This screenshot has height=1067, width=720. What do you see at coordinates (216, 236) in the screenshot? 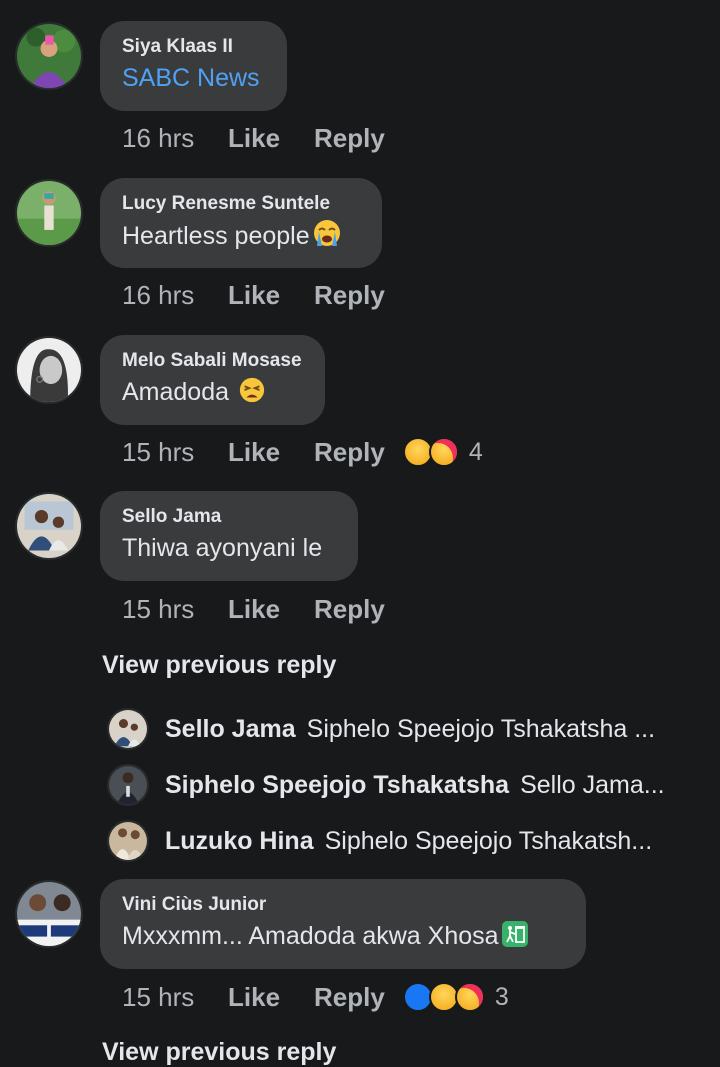
I see `comment-text: Heartless people` at bounding box center [216, 236].